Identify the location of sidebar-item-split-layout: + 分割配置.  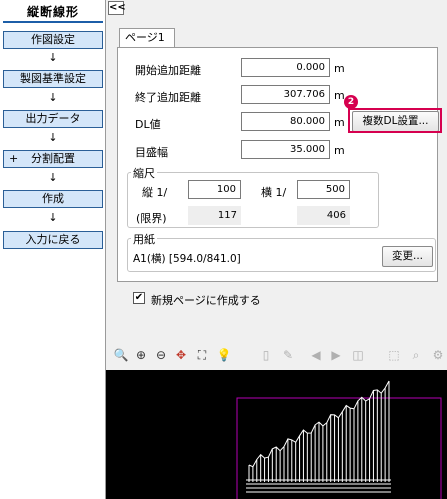
(53, 159).